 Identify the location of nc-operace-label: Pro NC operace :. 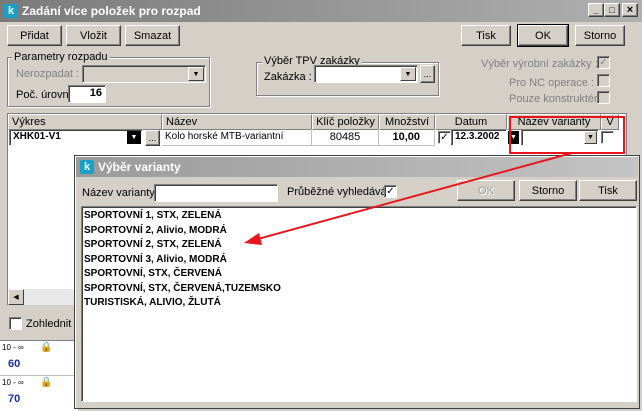
(551, 83).